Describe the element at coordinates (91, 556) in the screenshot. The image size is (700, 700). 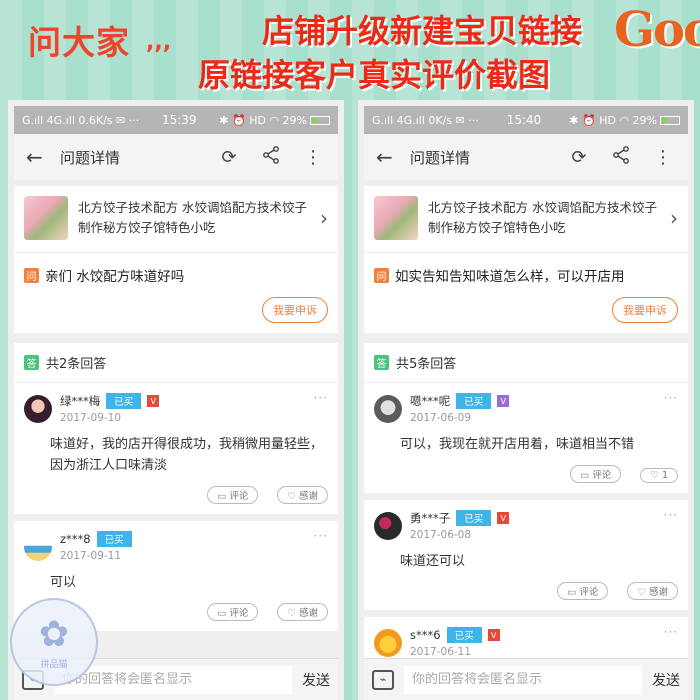
I see `answer-date: 2017-09-11` at that location.